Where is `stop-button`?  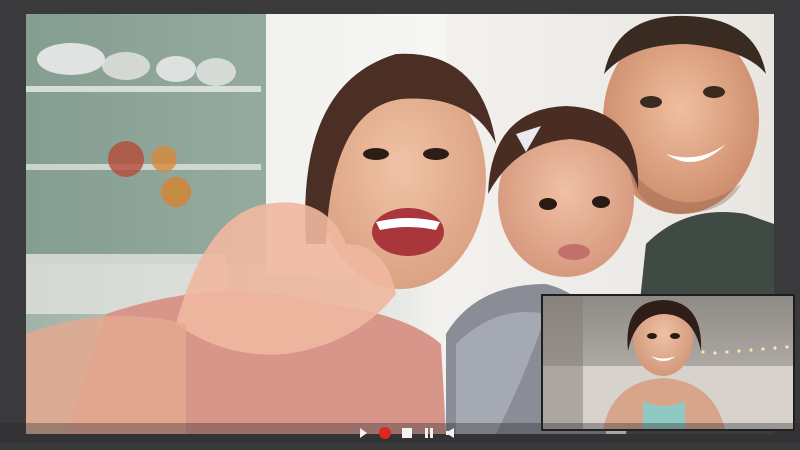
stop-button is located at coordinates (407, 433).